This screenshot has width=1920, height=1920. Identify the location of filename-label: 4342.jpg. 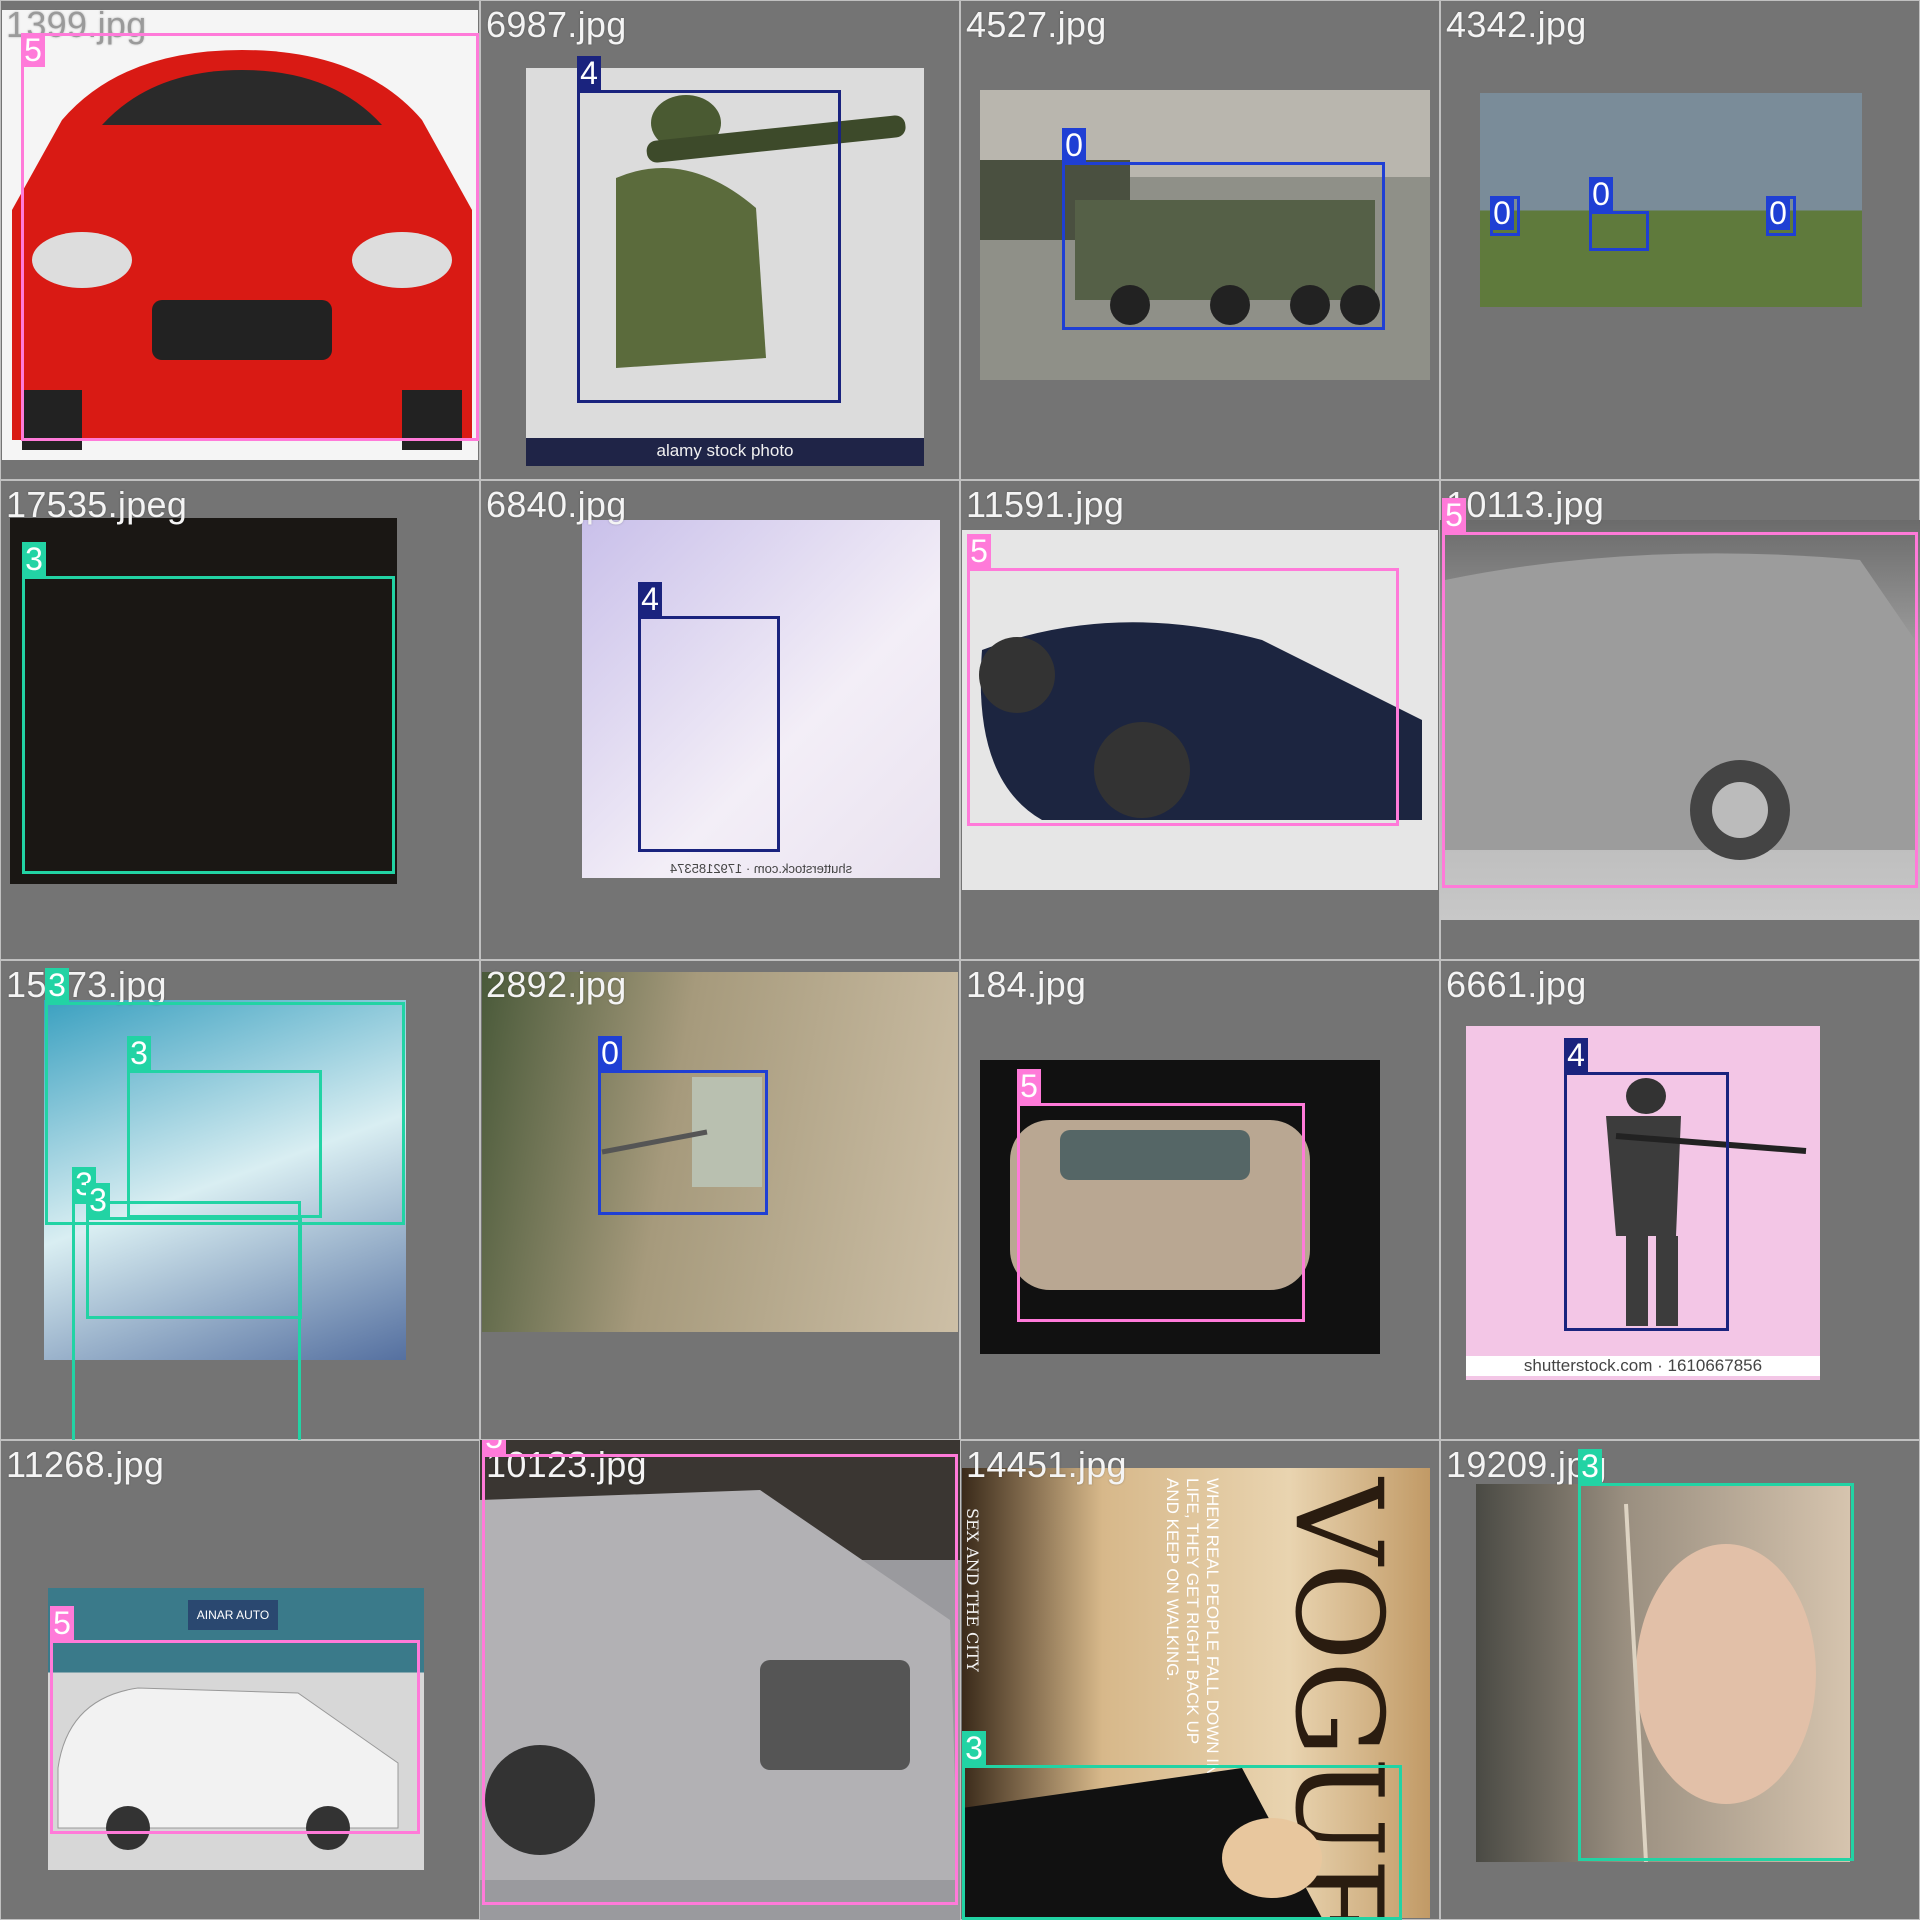
(1516, 24).